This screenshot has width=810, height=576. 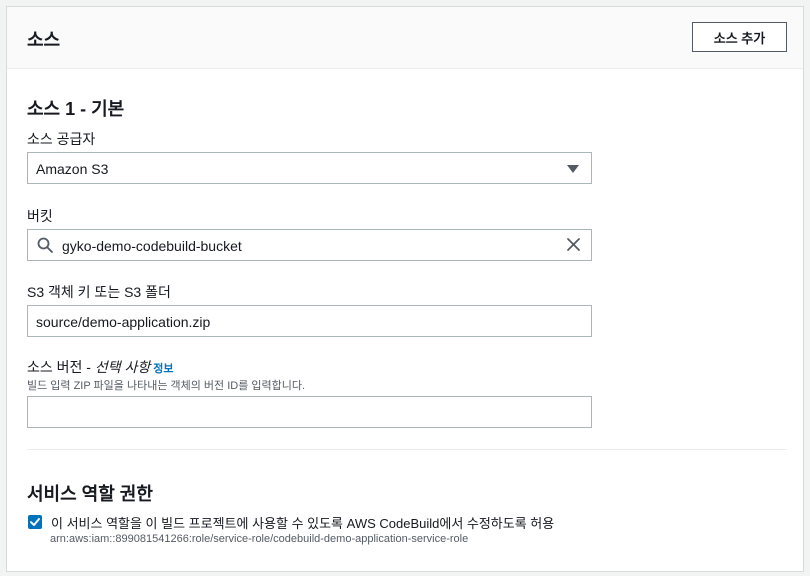 I want to click on source-provider-value: Amazon S3, so click(x=72, y=169).